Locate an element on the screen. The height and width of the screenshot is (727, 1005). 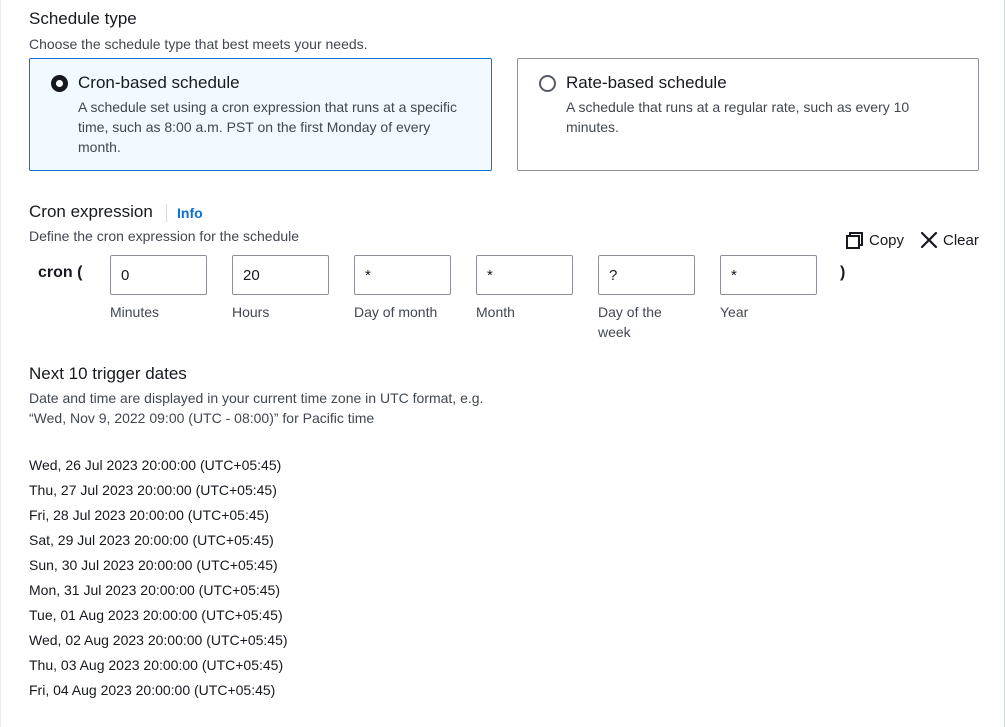
year-field is located at coordinates (768, 275).